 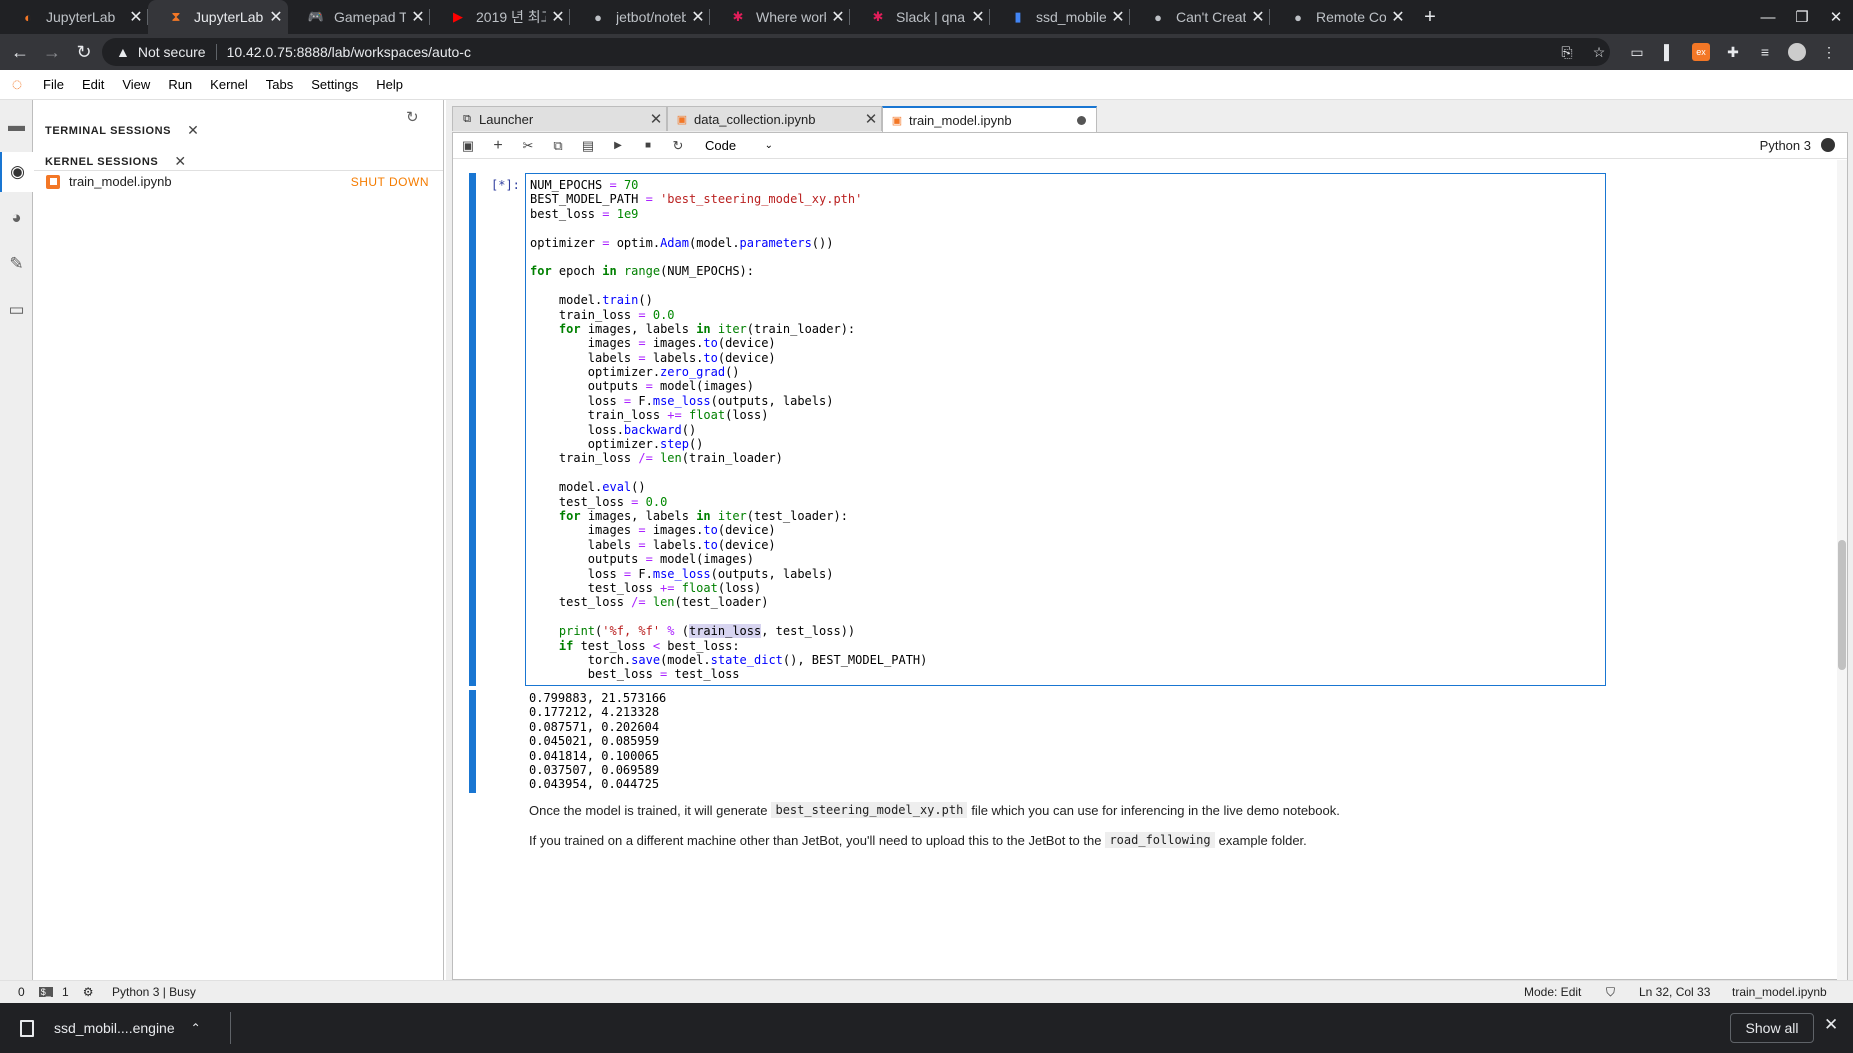 I want to click on shield-icon: ⛉, so click(x=1610, y=992).